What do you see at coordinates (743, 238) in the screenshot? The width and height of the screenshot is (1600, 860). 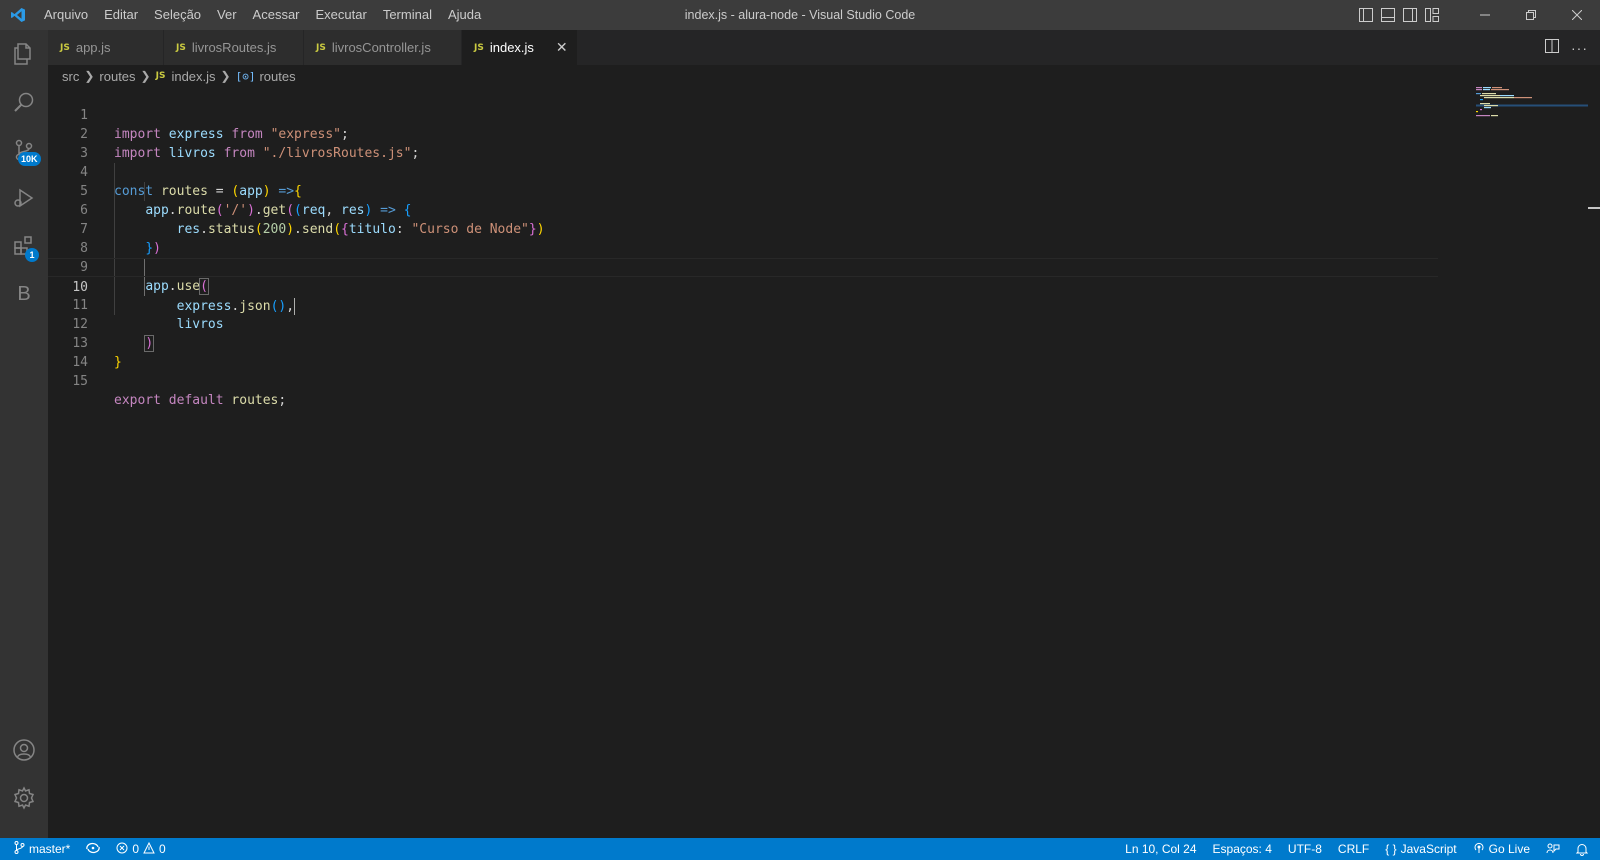 I see `code-line: 8` at bounding box center [743, 238].